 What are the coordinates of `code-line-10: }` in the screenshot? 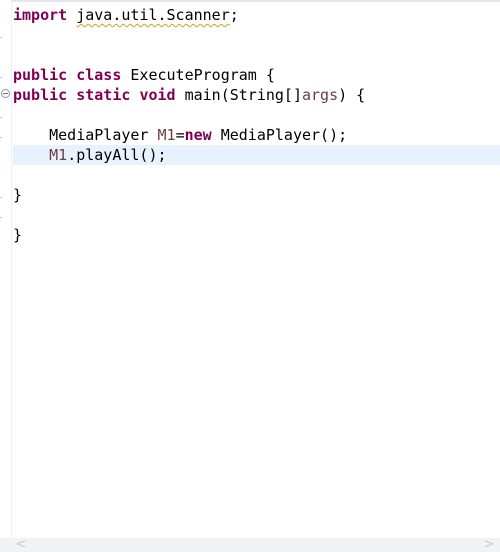 It's located at (256, 195).